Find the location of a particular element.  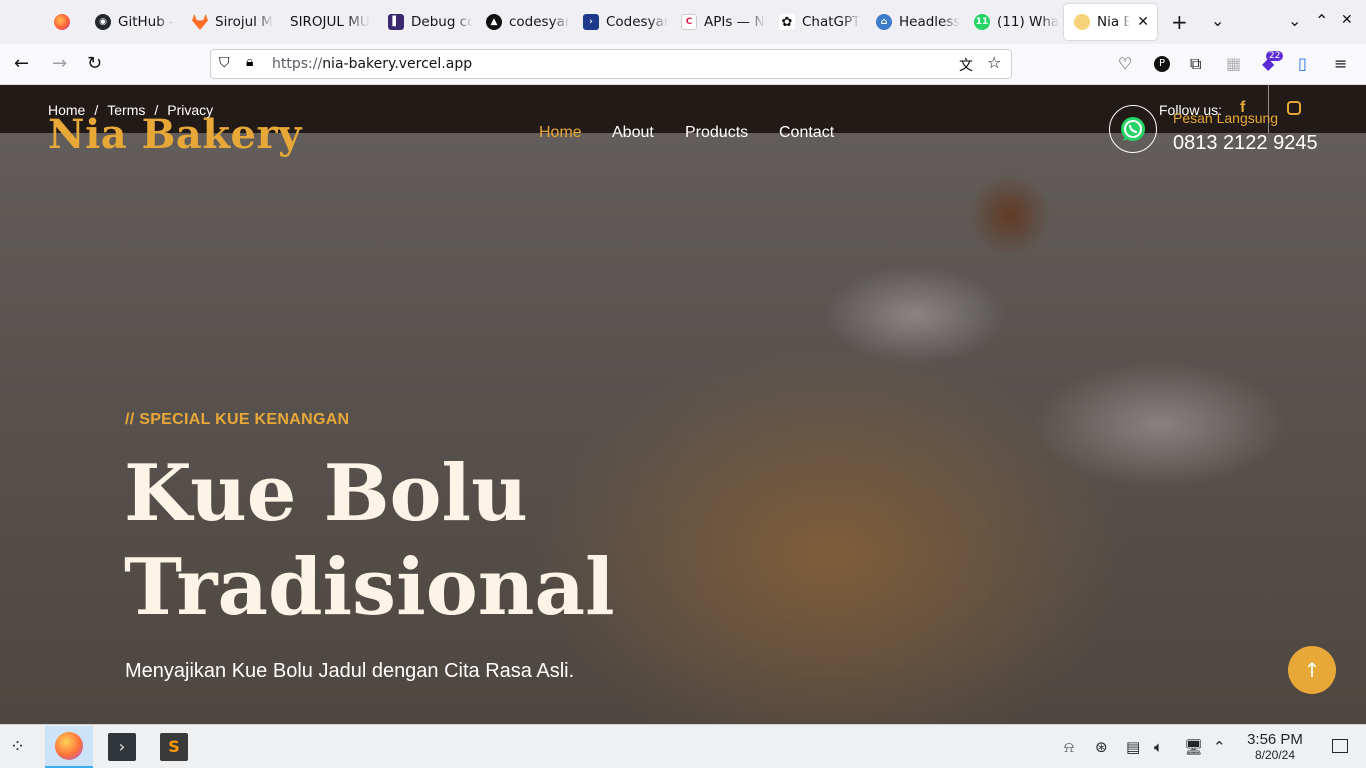

notifications-icon: ⍾ is located at coordinates (1069, 747).